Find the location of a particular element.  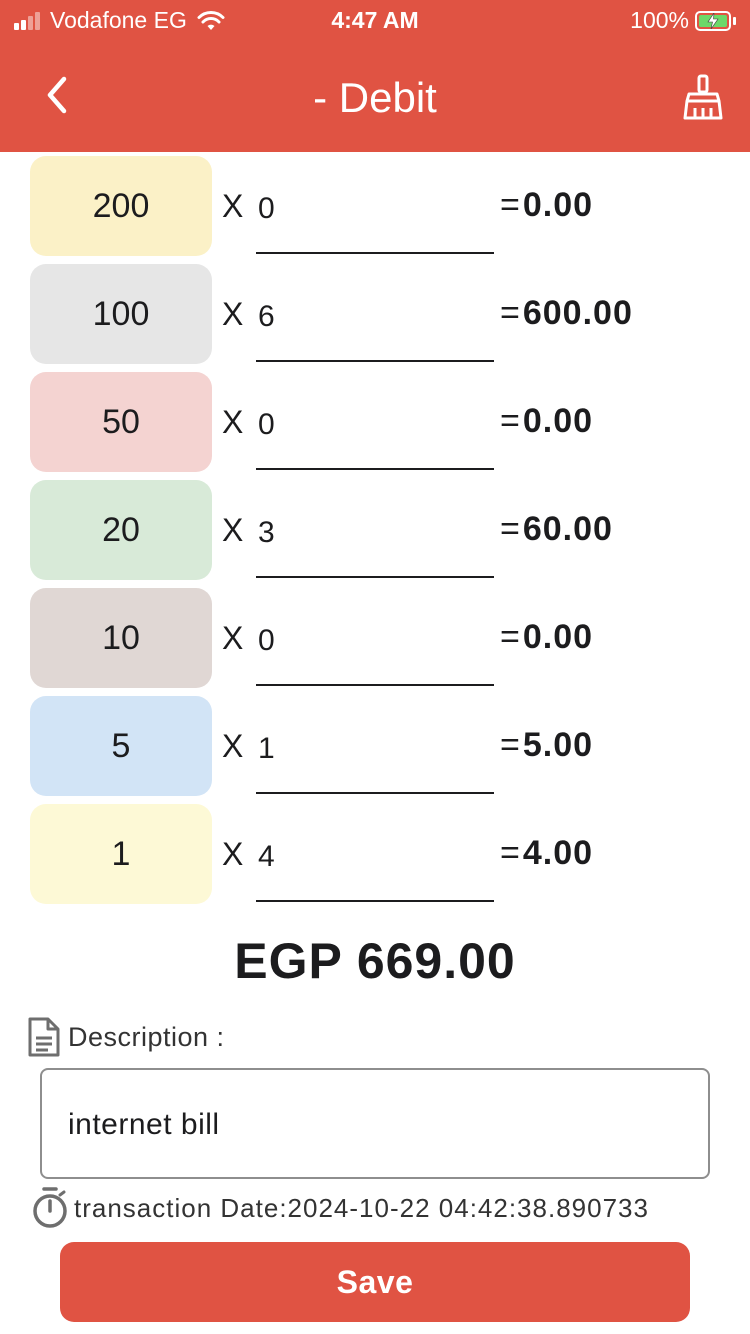

battery-charging-icon is located at coordinates (713, 20).